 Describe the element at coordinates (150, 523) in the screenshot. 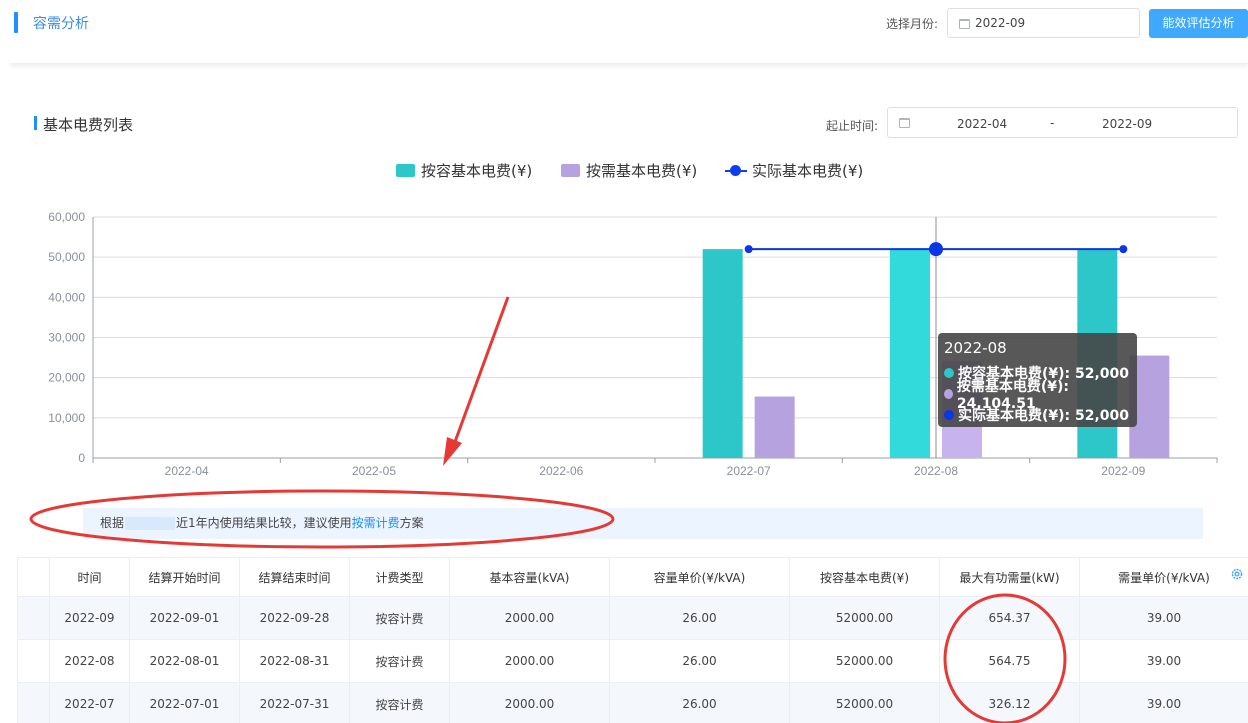

I see `redacted-block` at that location.